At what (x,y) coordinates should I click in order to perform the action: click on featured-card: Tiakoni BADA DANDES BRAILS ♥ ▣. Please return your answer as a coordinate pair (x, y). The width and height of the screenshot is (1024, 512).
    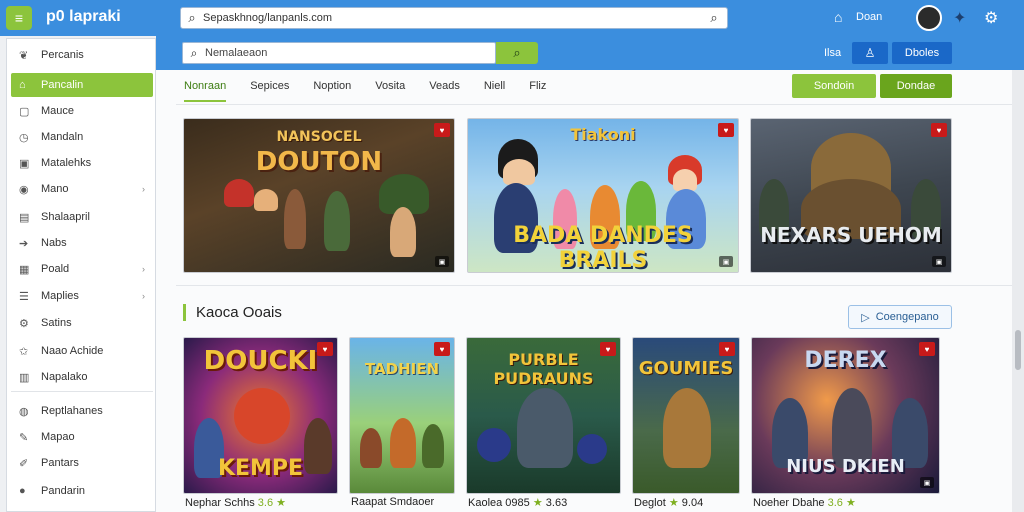
    Looking at the image, I should click on (603, 195).